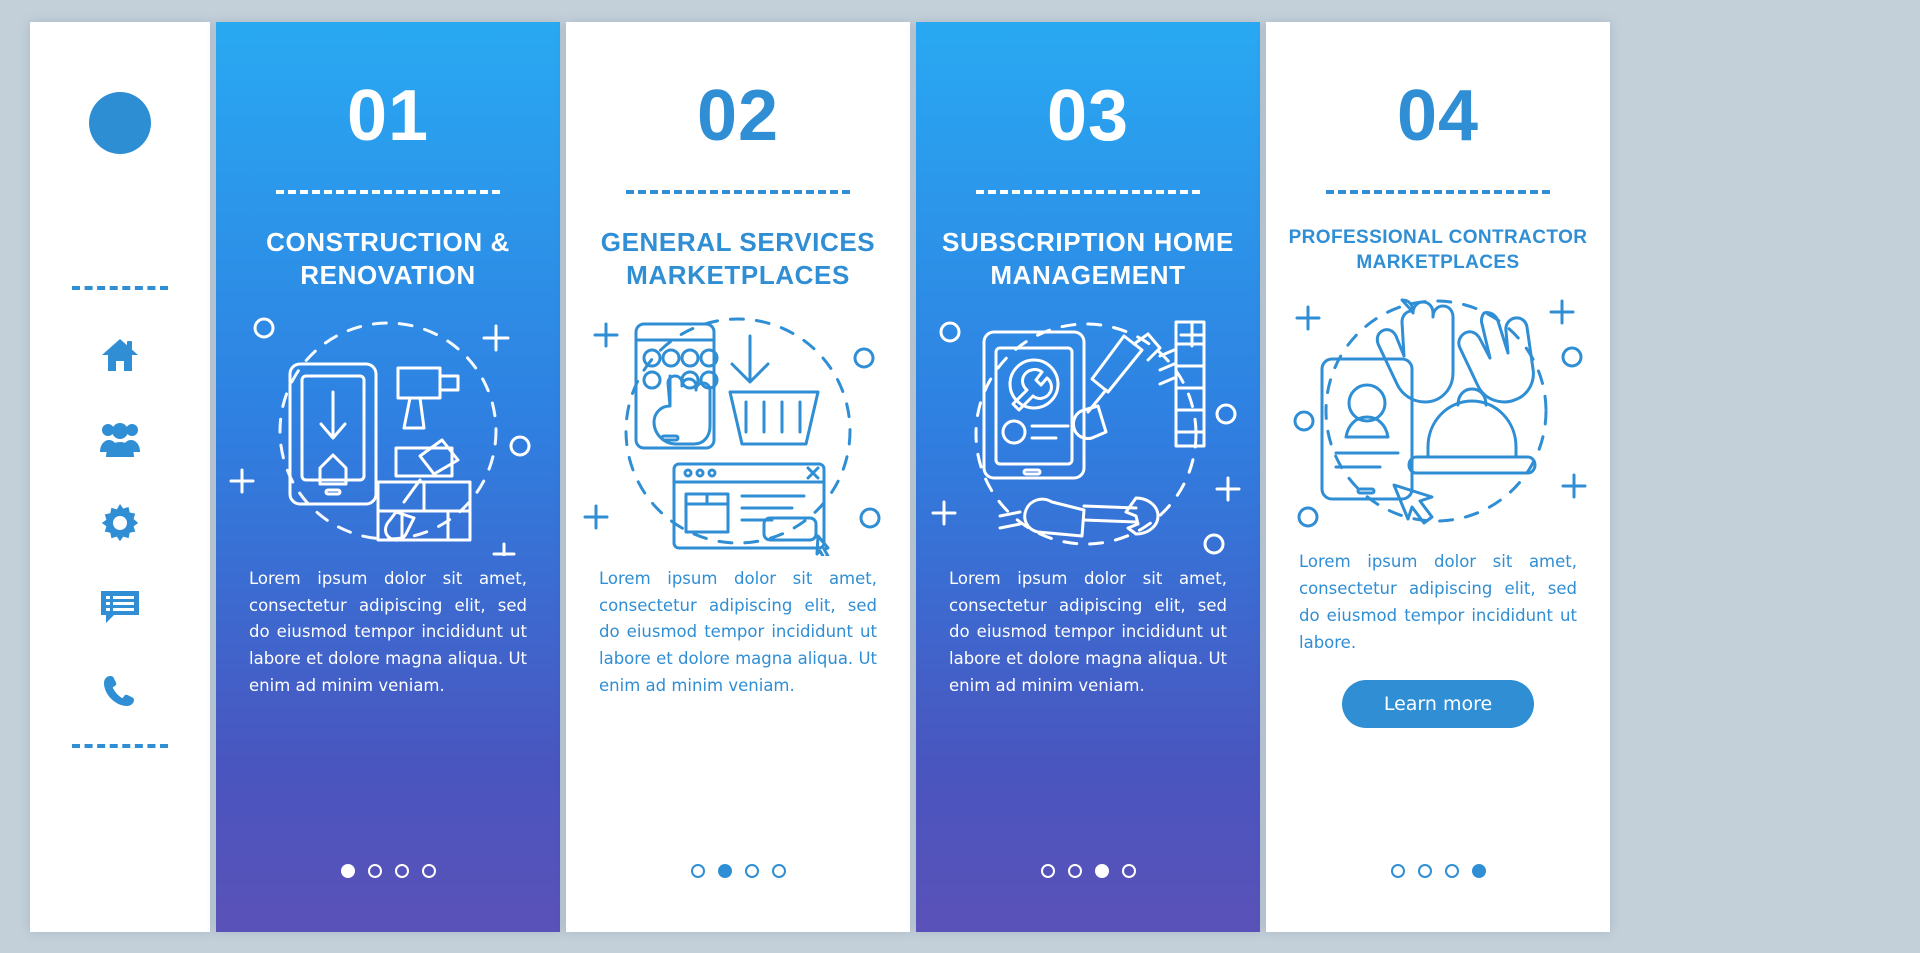  What do you see at coordinates (738, 116) in the screenshot?
I see `card-number: 02` at bounding box center [738, 116].